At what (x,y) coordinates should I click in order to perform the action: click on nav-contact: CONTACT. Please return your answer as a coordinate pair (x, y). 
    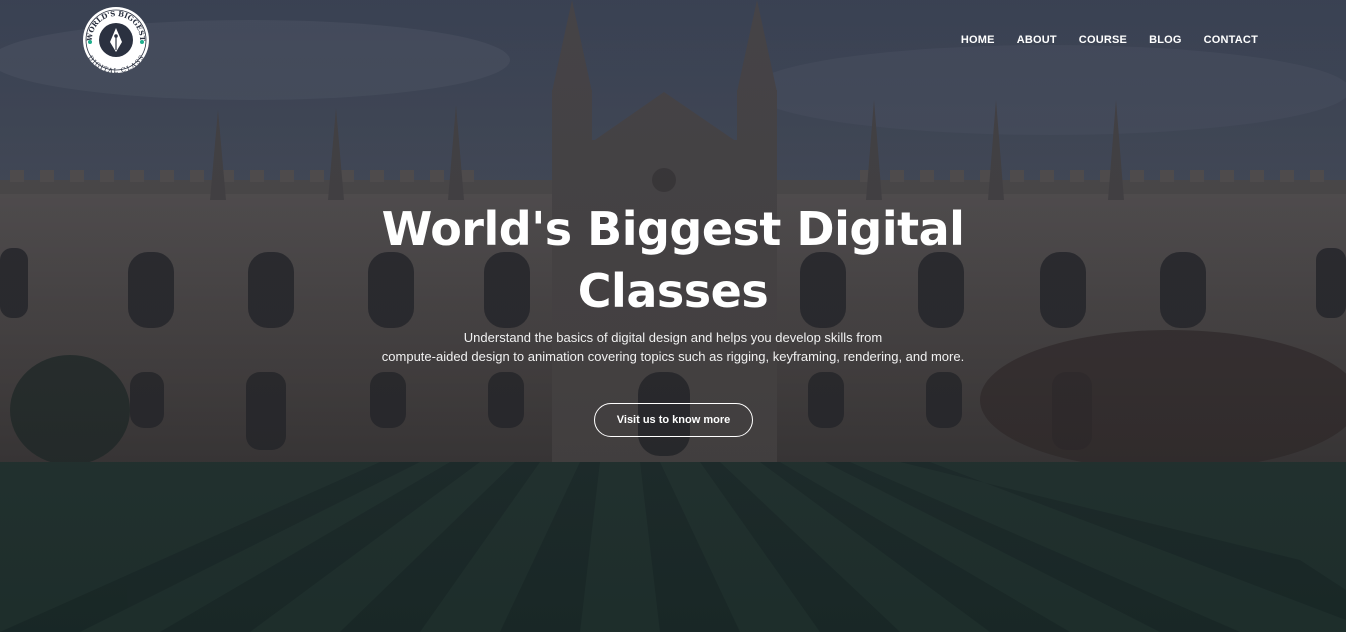
    Looking at the image, I should click on (1231, 40).